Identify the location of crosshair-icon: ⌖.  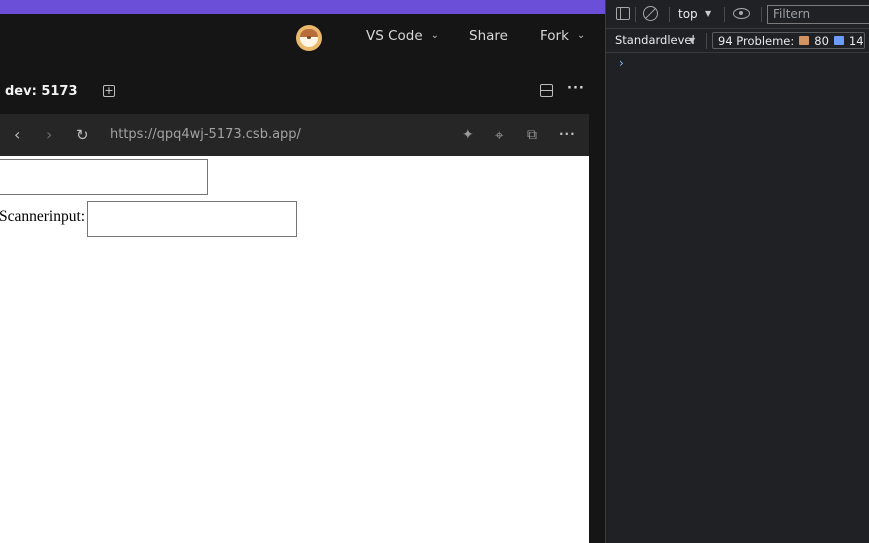
(499, 135).